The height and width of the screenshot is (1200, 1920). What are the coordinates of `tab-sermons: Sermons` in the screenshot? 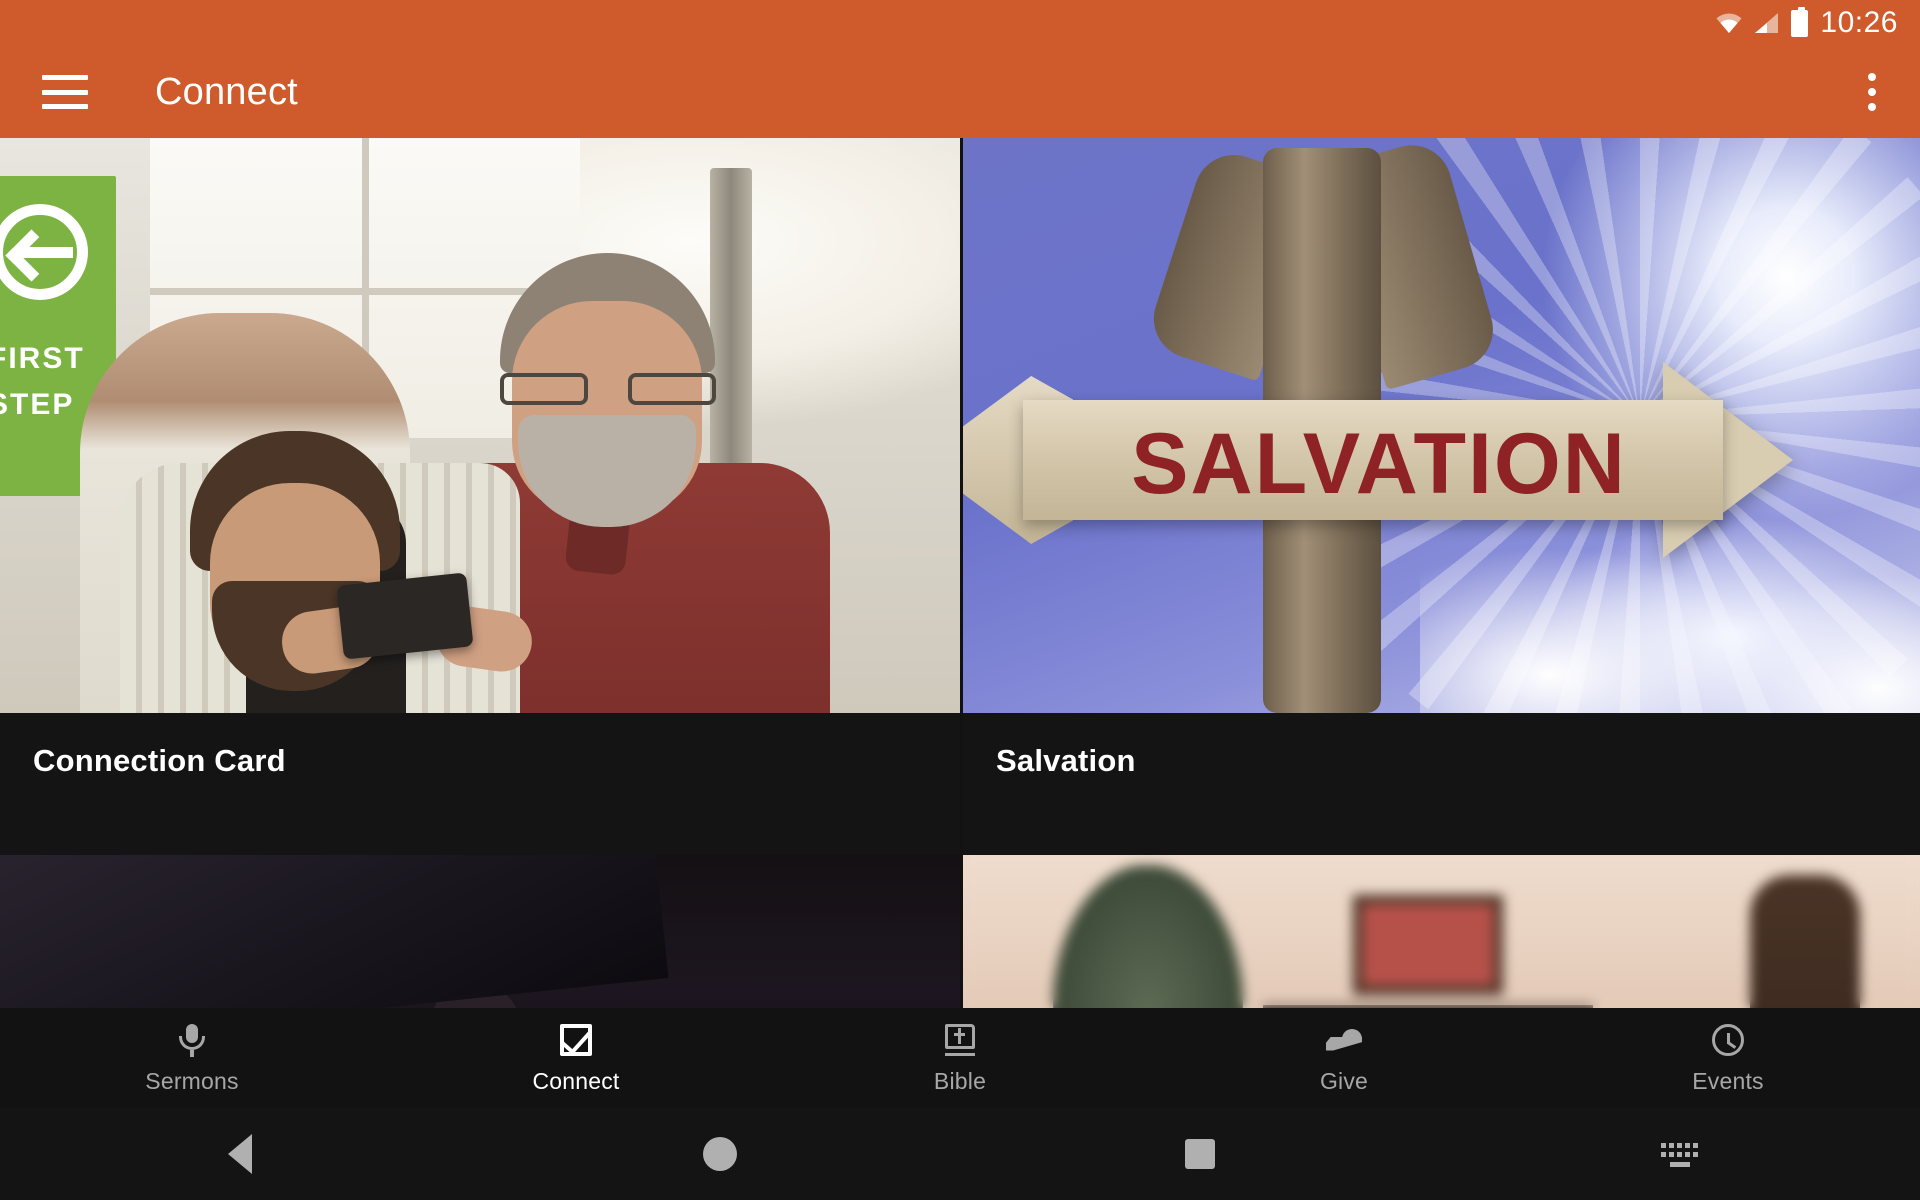 It's located at (192, 1058).